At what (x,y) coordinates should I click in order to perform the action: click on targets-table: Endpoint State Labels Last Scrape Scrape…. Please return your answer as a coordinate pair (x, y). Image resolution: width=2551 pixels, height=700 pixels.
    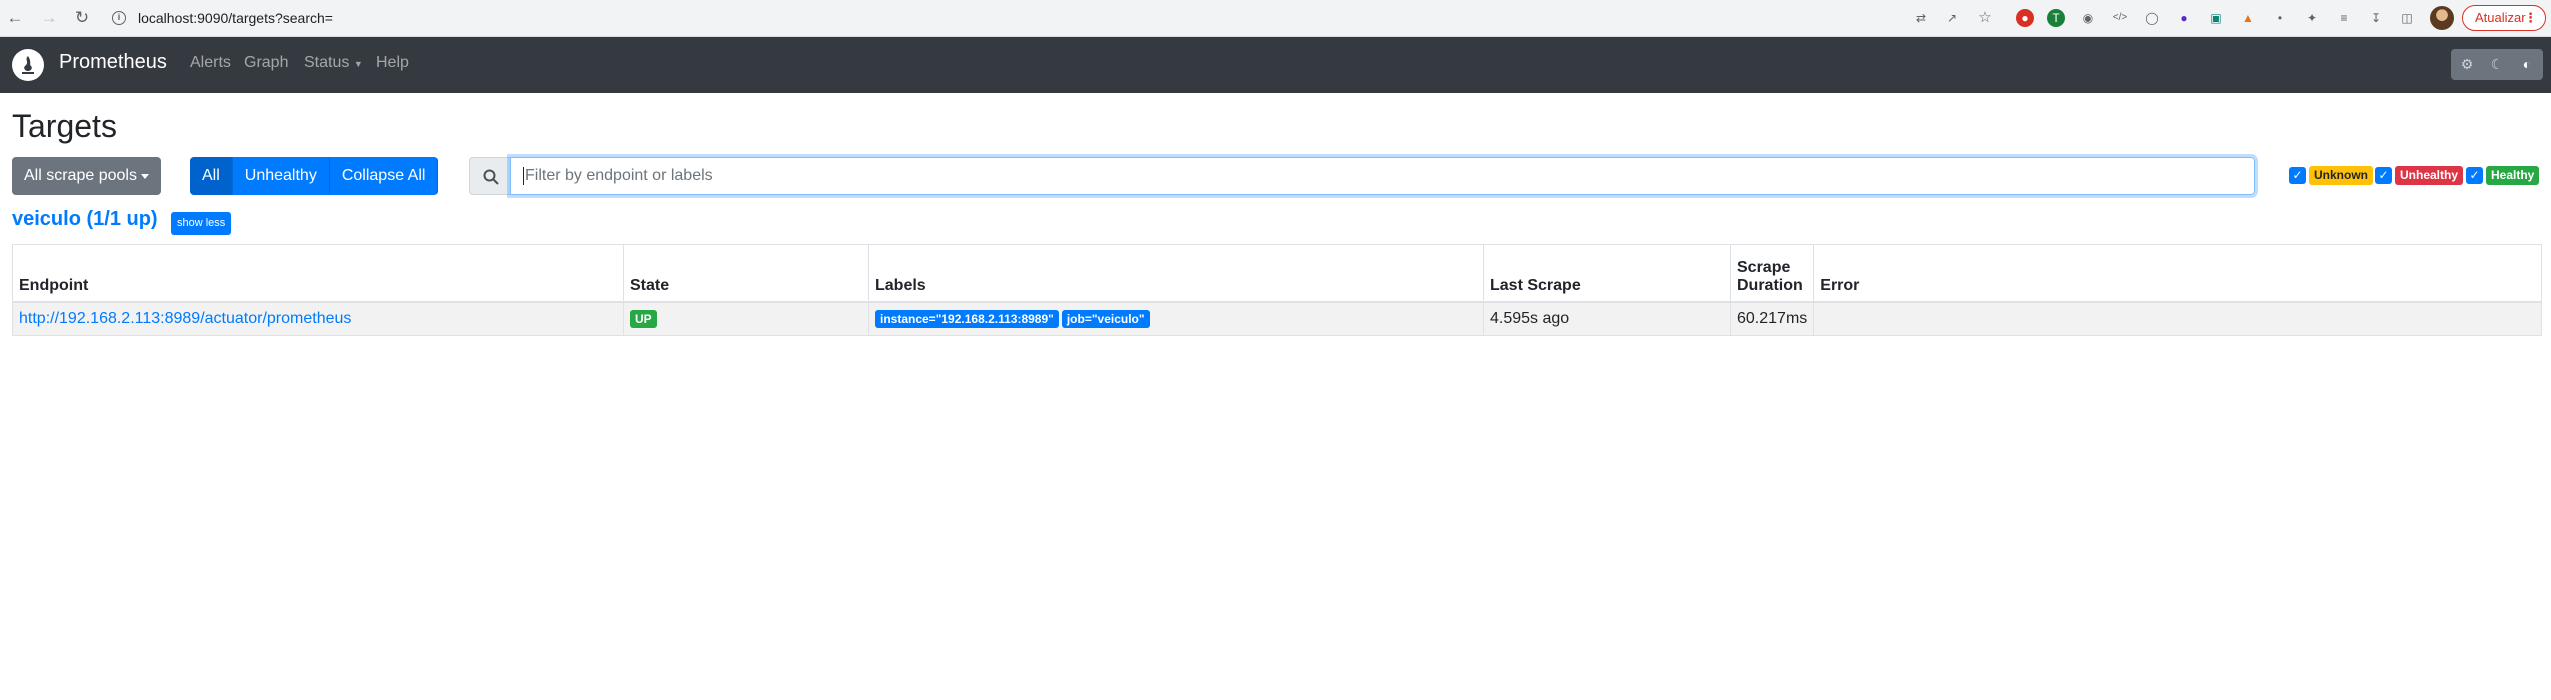
    Looking at the image, I should click on (1277, 290).